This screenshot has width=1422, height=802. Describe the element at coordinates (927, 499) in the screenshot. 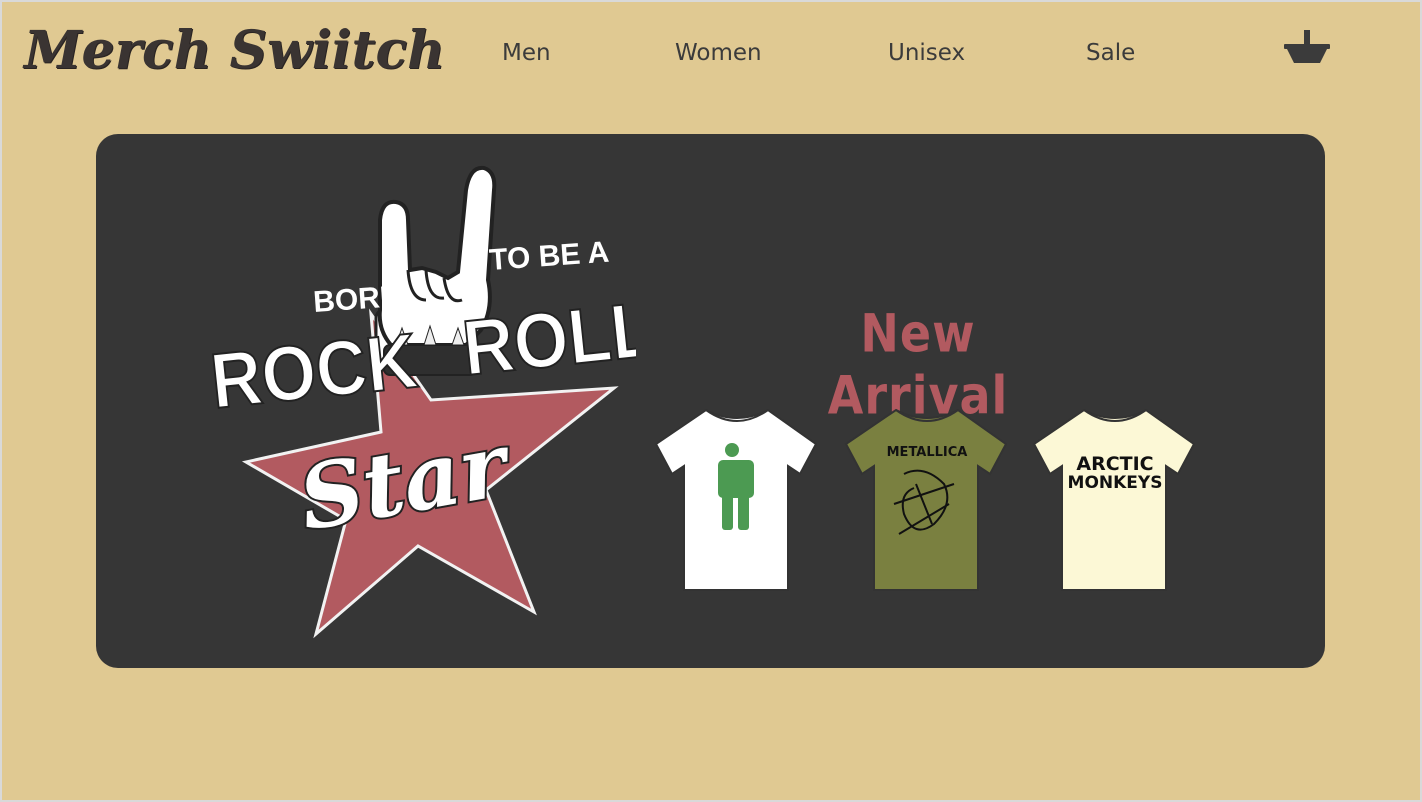

I see `metallica-shirt: METALLICA` at that location.